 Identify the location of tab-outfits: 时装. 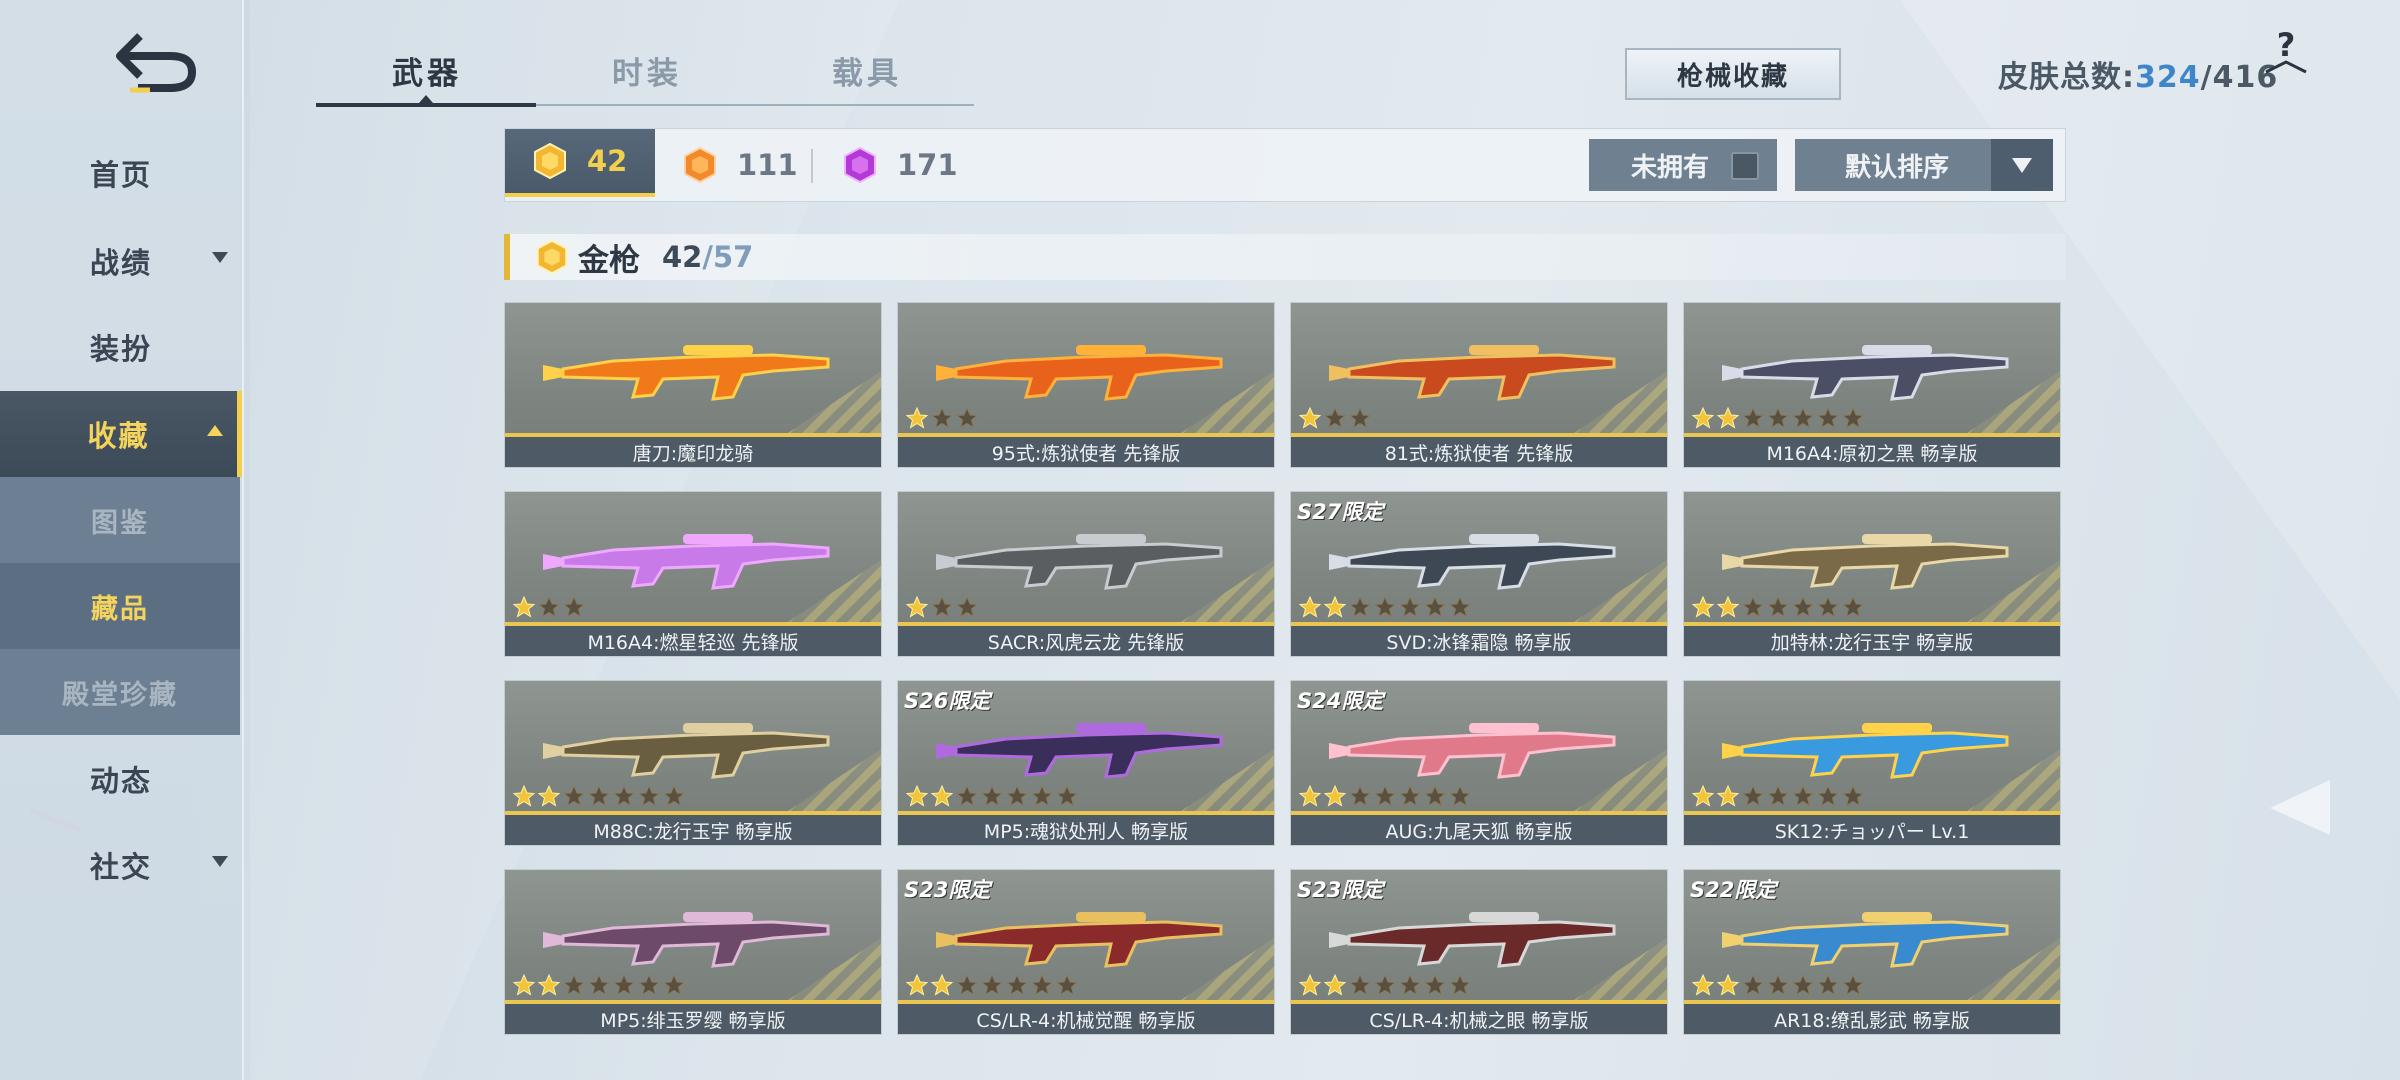
(647, 70).